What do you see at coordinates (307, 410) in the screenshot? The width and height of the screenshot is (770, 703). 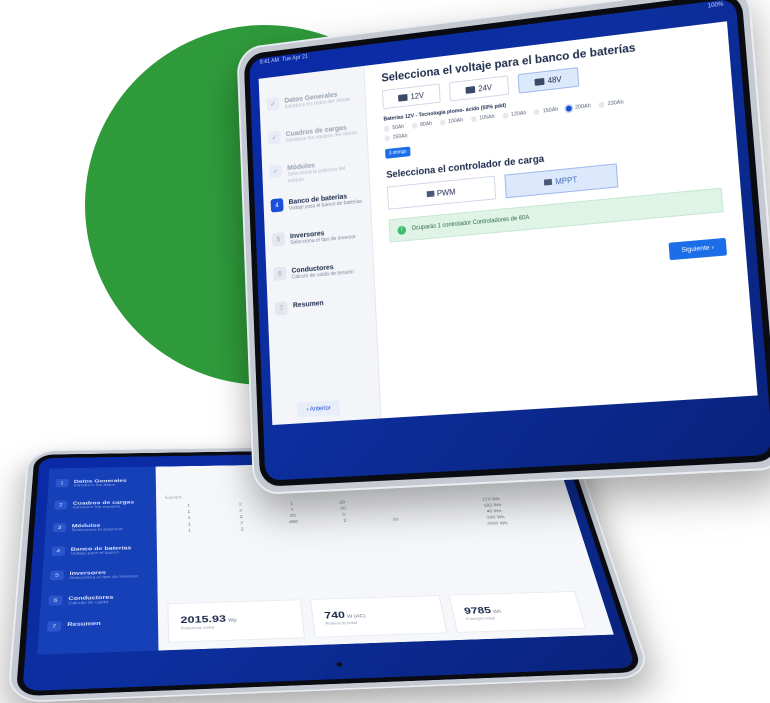 I see `arrow-left-icon: ‹` at bounding box center [307, 410].